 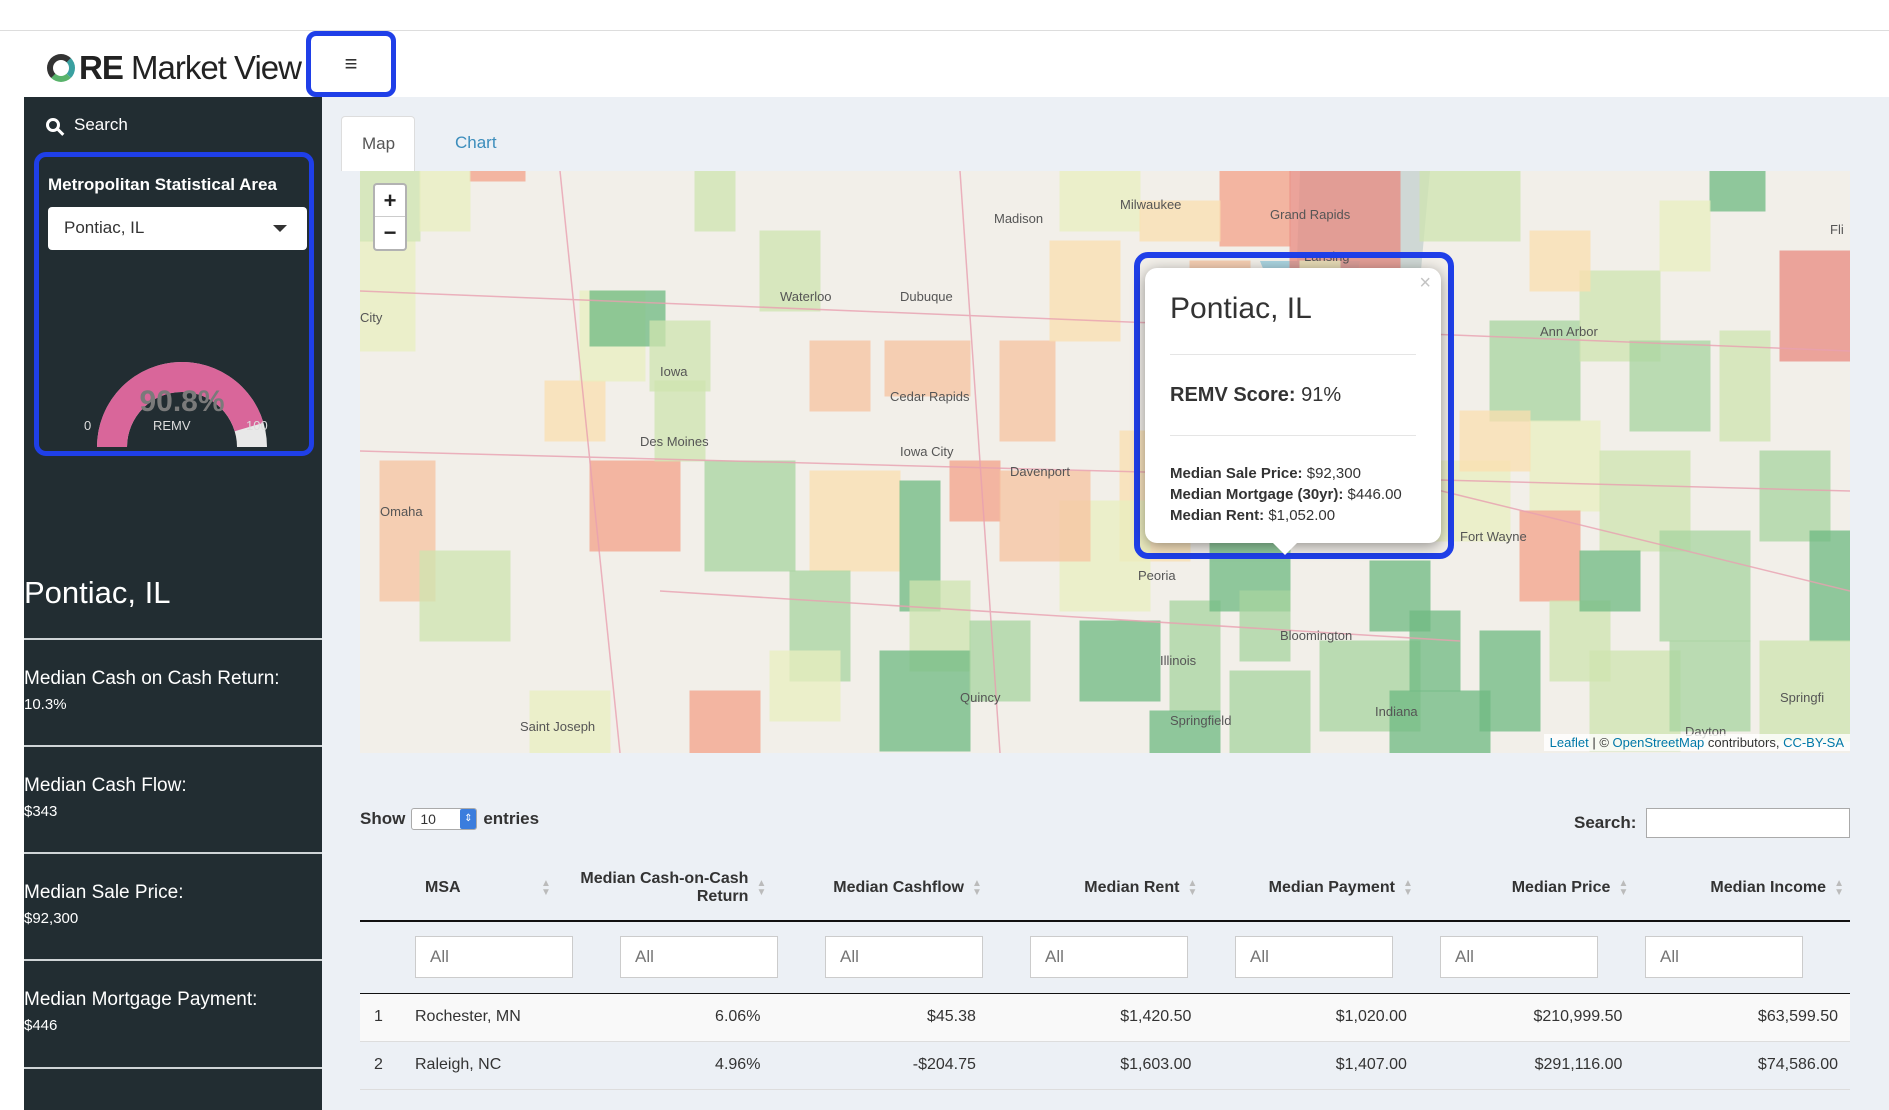 I want to click on popup-detail-row: Median Rent: $1,052.00, so click(x=1253, y=515).